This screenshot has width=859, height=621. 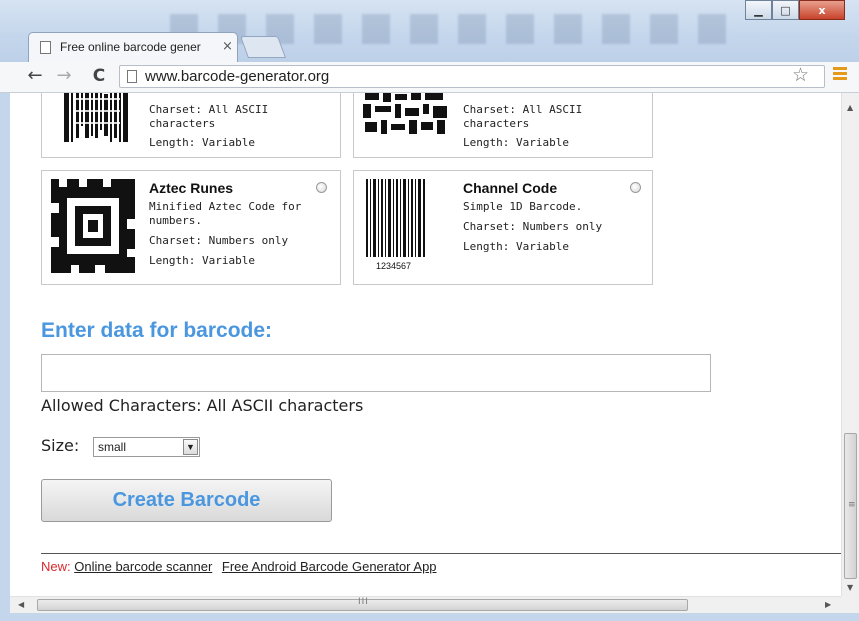 What do you see at coordinates (800, 75) in the screenshot?
I see `bookmark-star-icon: ☆` at bounding box center [800, 75].